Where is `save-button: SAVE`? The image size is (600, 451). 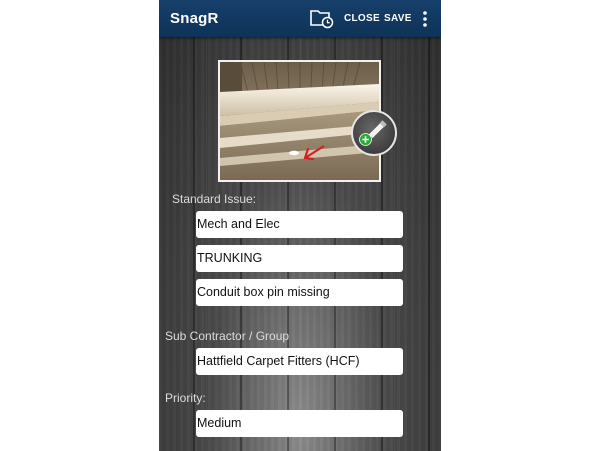
save-button: SAVE is located at coordinates (398, 18).